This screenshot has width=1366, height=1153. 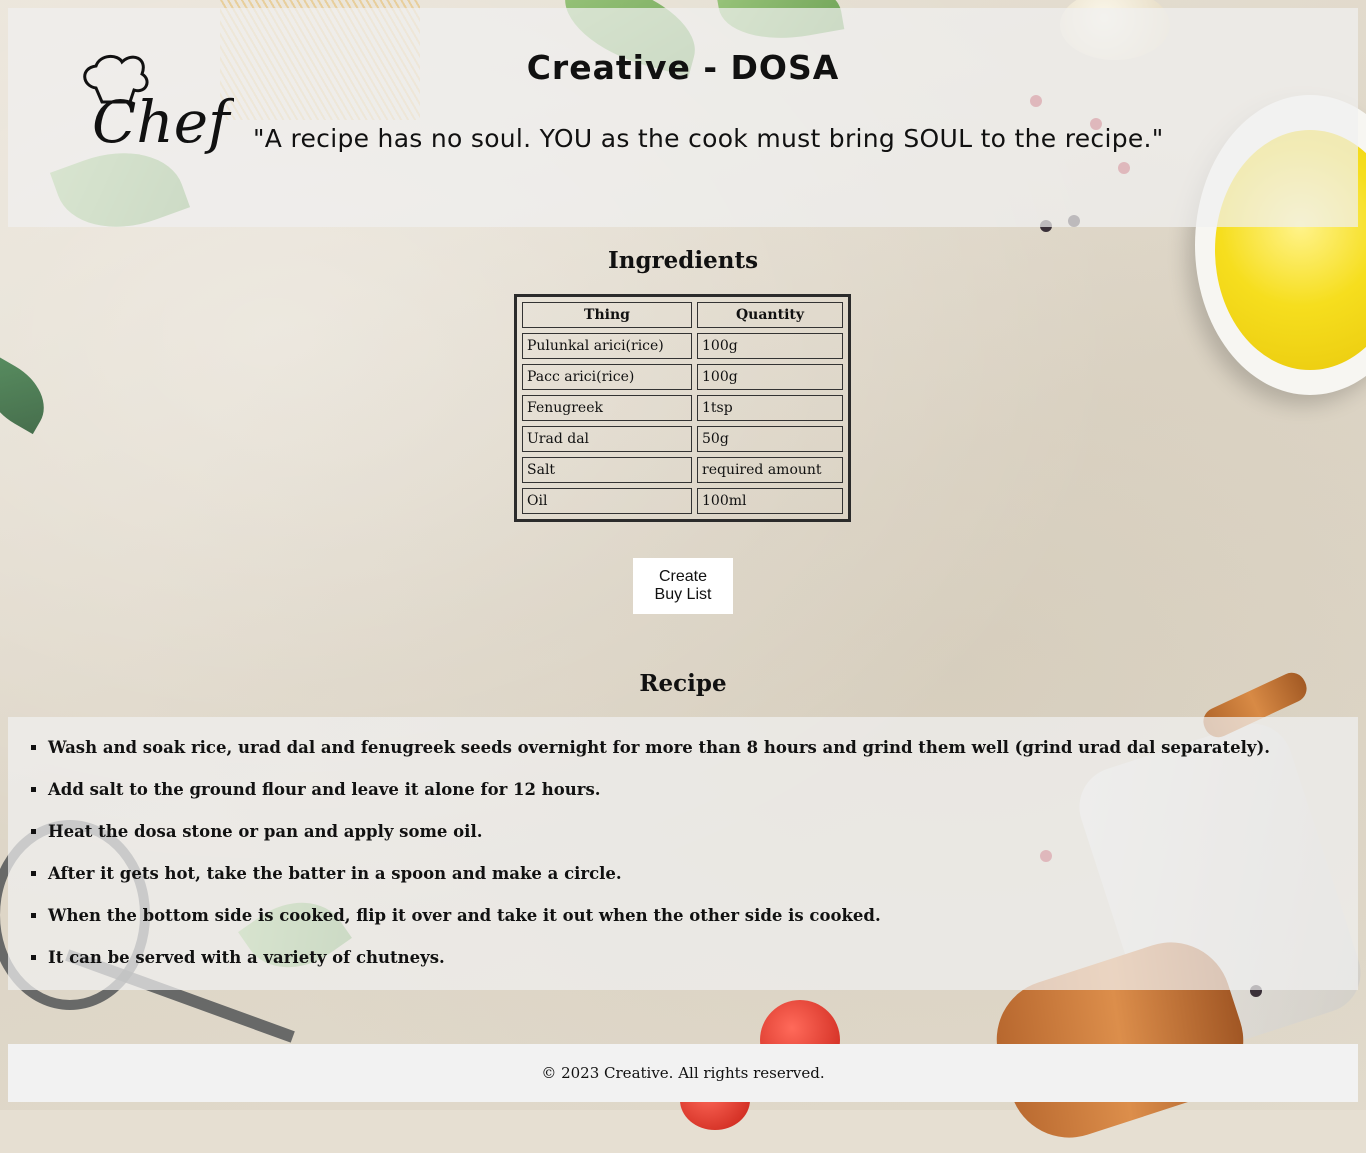 I want to click on table-row: Urad dal 50g, so click(x=682, y=439).